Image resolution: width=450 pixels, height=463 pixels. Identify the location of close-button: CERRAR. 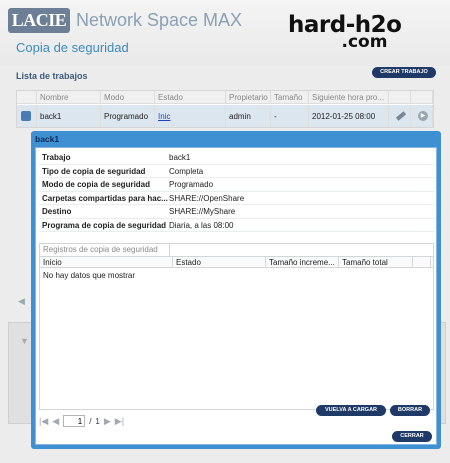
(412, 436).